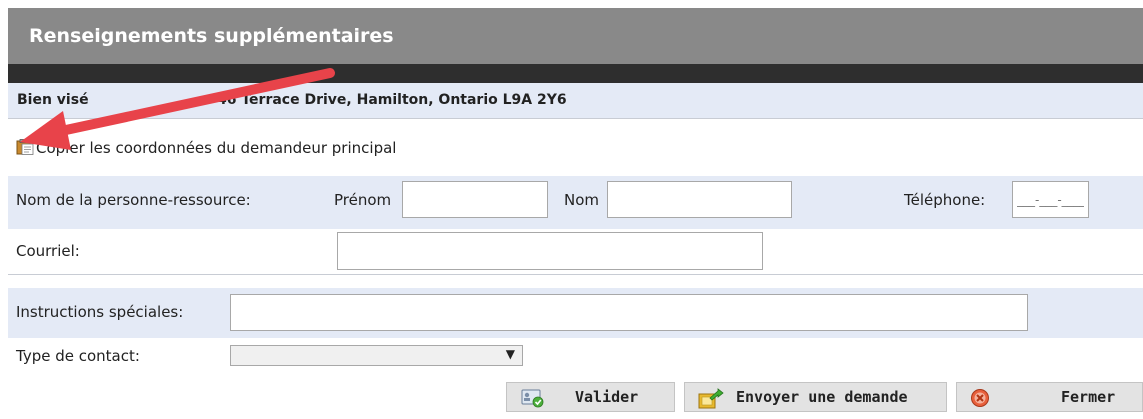 Image resolution: width=1143 pixels, height=419 pixels. Describe the element at coordinates (510, 354) in the screenshot. I see `dropdown-arrow-icon: ▼` at that location.